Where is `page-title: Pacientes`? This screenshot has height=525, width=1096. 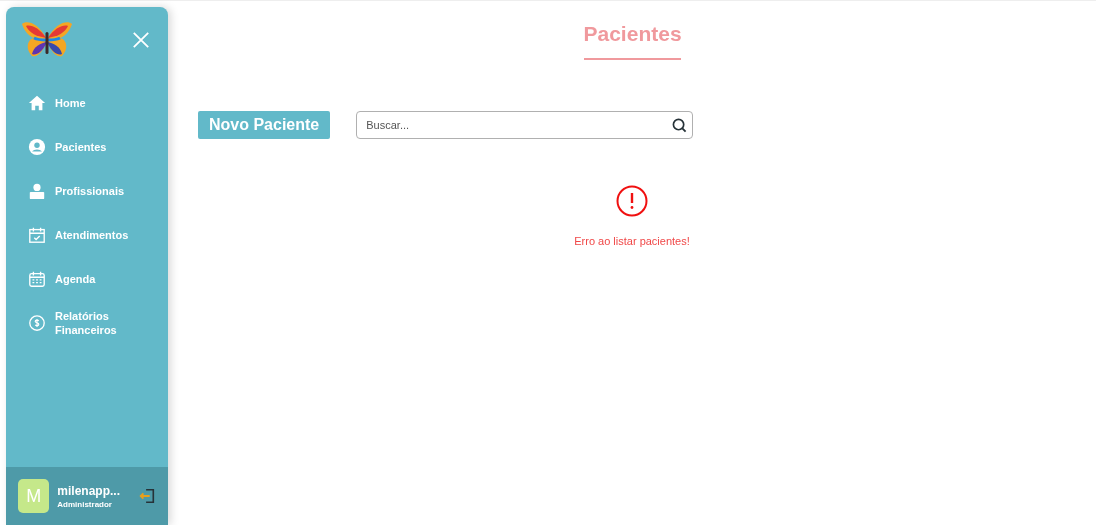 page-title: Pacientes is located at coordinates (632, 41).